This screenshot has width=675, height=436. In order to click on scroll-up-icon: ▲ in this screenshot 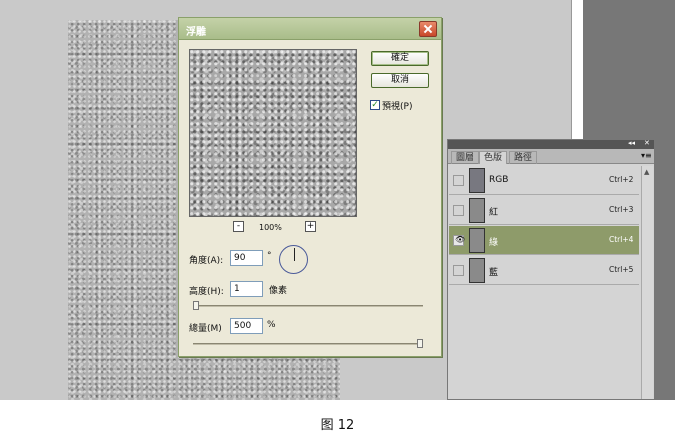, I will do `click(646, 172)`.